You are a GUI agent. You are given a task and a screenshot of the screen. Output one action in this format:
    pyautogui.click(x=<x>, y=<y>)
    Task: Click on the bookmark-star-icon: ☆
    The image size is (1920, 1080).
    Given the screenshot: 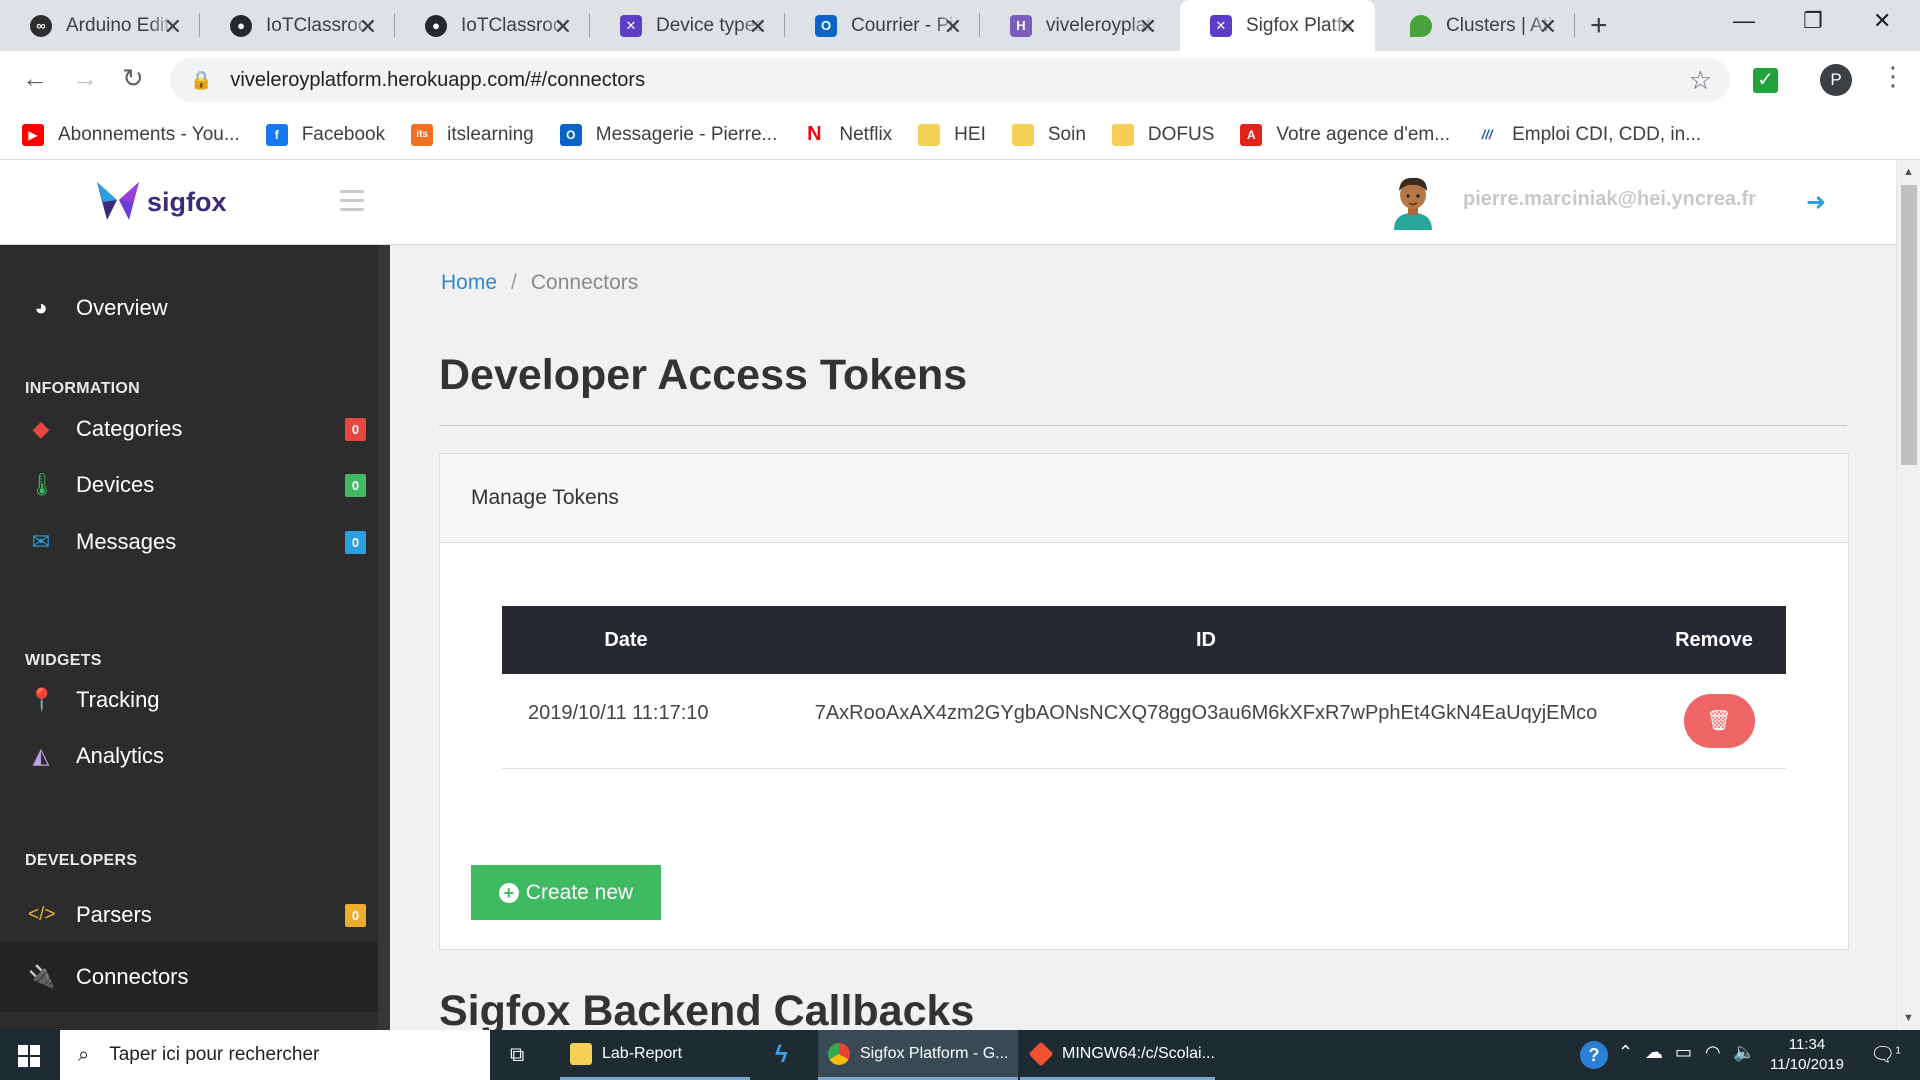 What is the action you would take?
    pyautogui.click(x=1700, y=80)
    